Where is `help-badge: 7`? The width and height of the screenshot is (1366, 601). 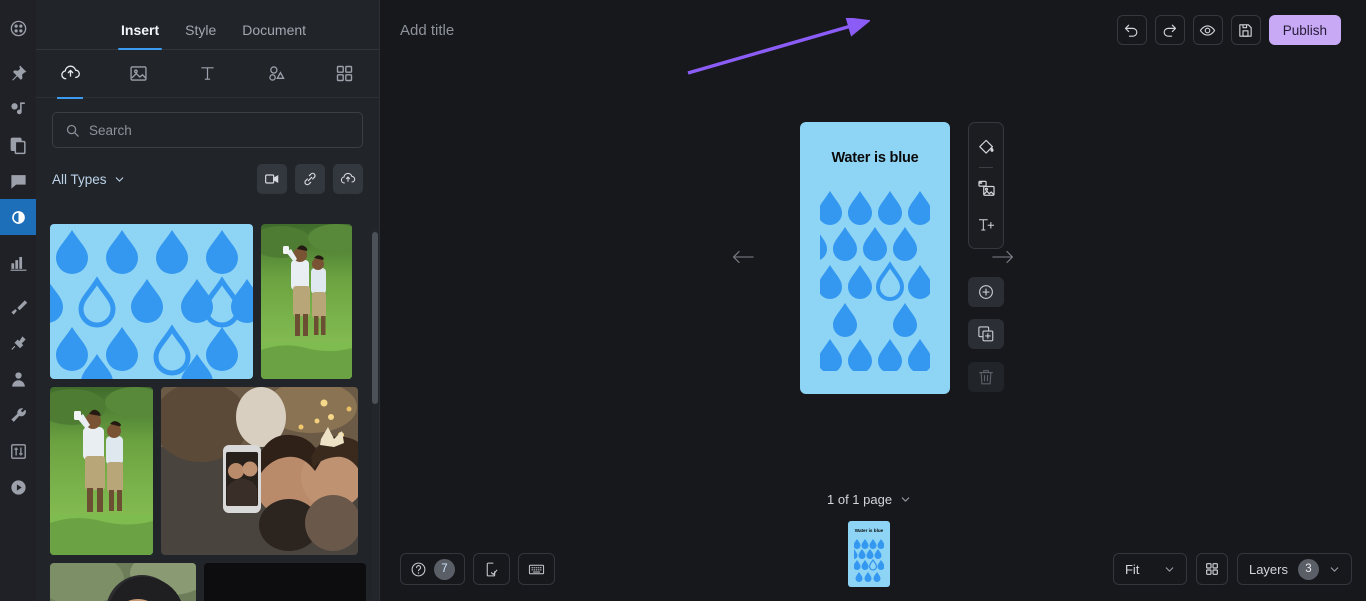
help-badge: 7 is located at coordinates (444, 569).